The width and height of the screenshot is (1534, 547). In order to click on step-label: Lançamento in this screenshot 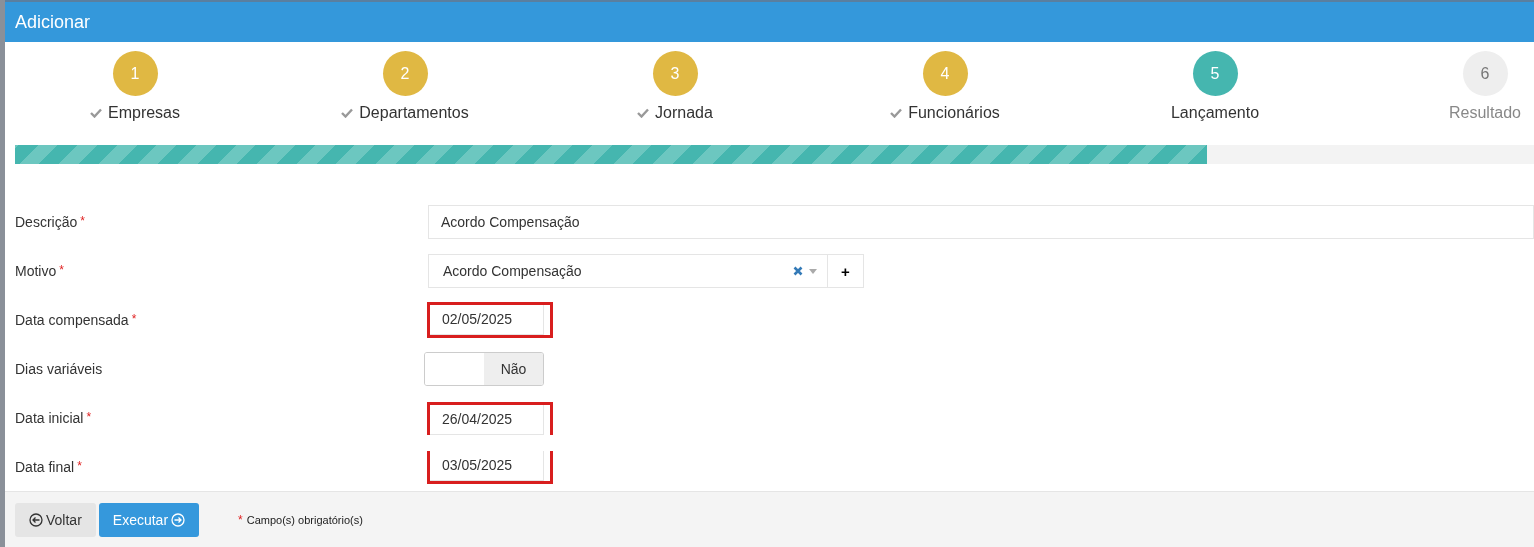, I will do `click(1215, 113)`.